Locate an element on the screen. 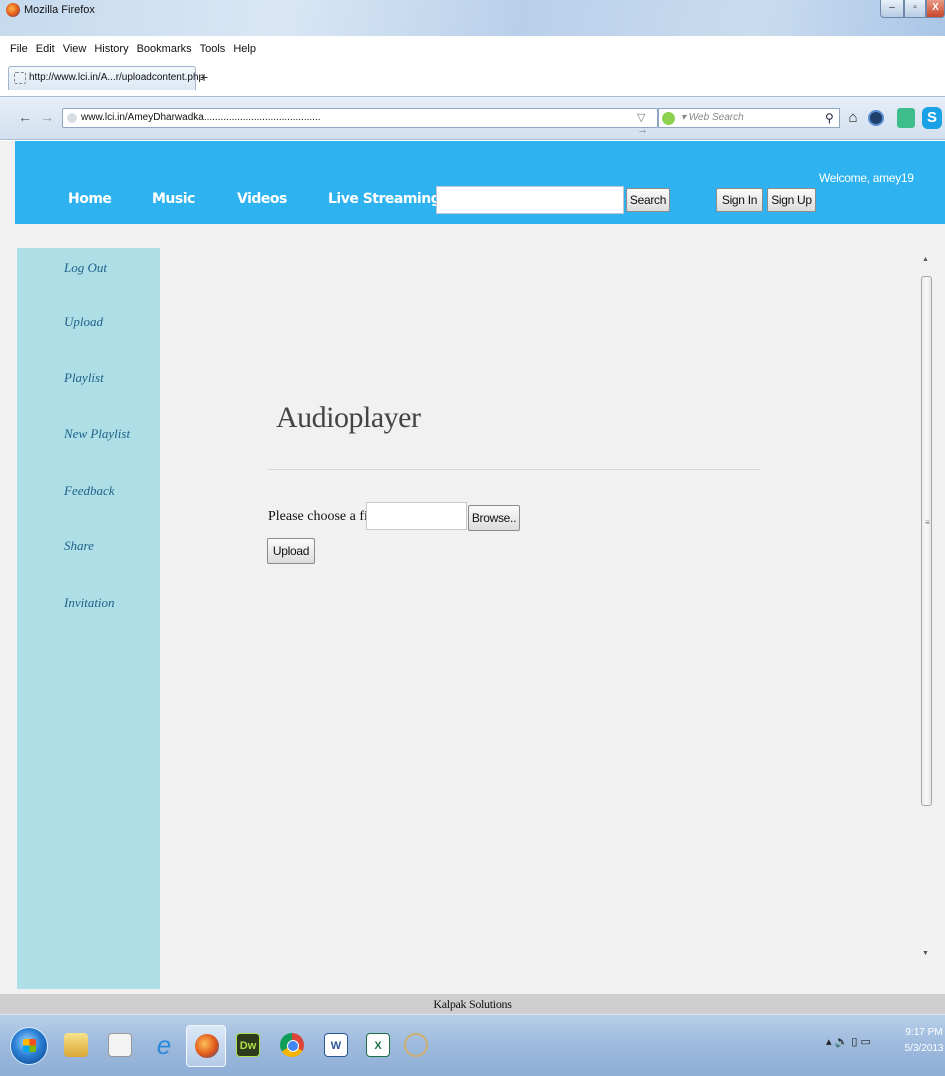 The image size is (945, 1076). scroll-down-arrow-icon: ▼ is located at coordinates (925, 953).